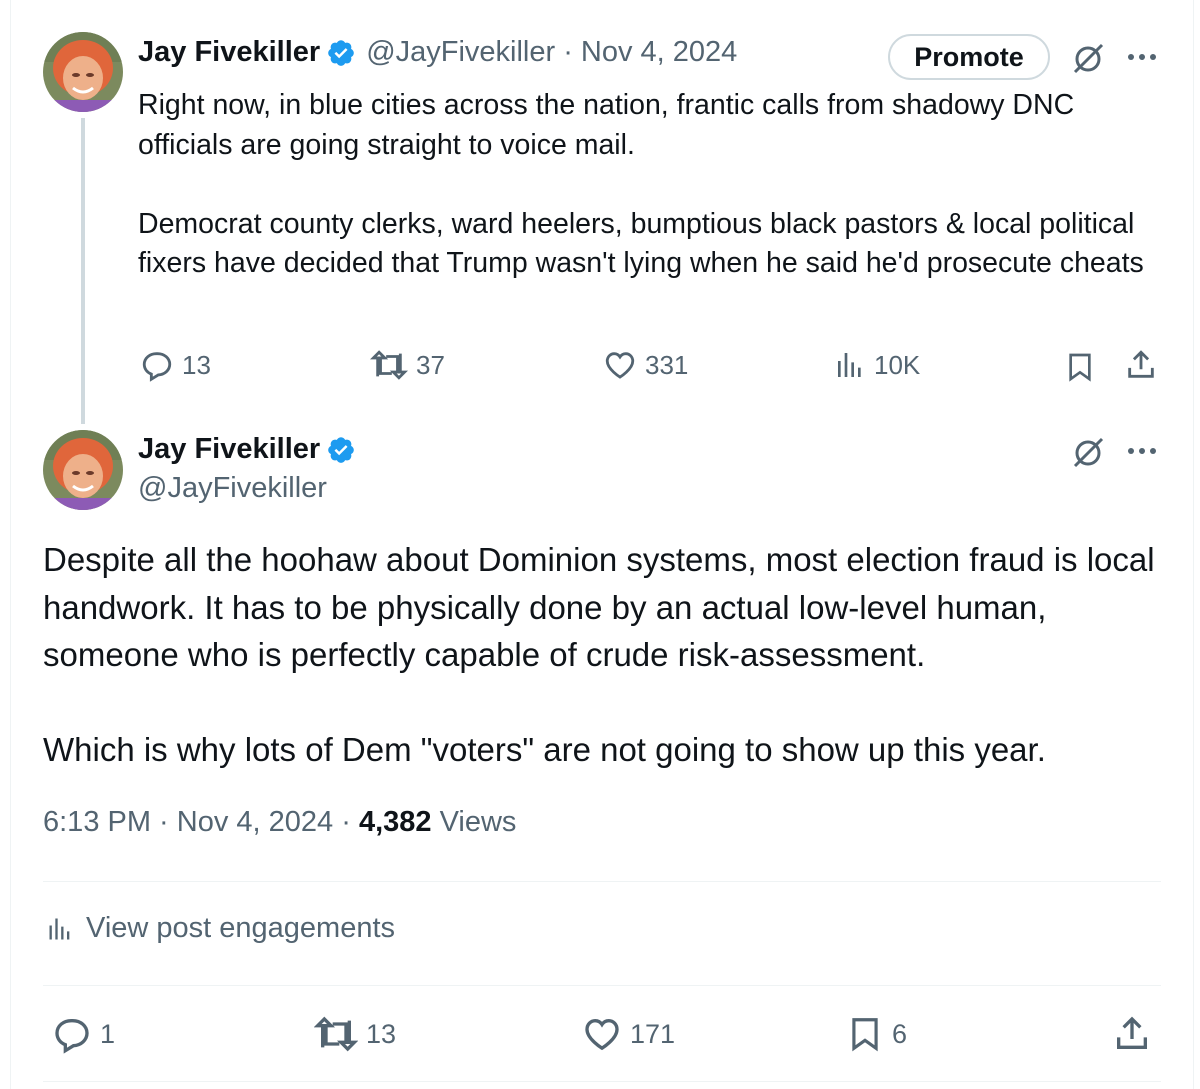 The width and height of the screenshot is (1200, 1089). I want to click on tweet2-meta: 6:13 PM · Nov 4, 2024 · 4,382 Views, so click(279, 822).